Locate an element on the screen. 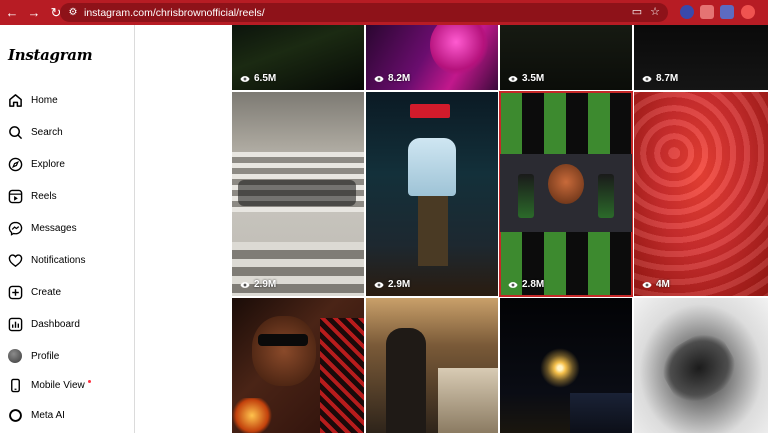 The width and height of the screenshot is (768, 433). sidebar-item-label: Explore is located at coordinates (48, 164).